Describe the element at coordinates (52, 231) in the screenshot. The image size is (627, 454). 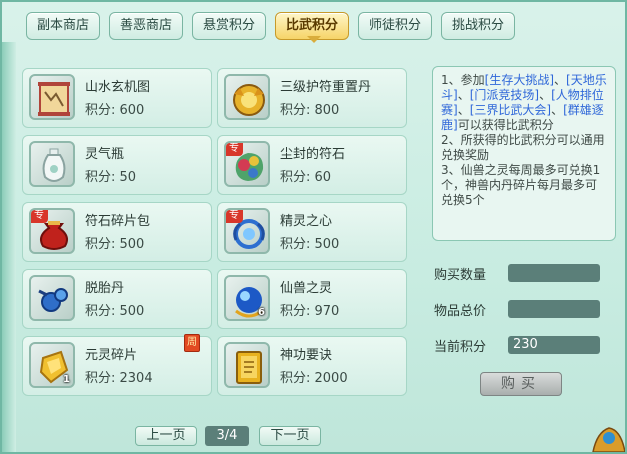
I see `red-pouch-icon: 专` at that location.